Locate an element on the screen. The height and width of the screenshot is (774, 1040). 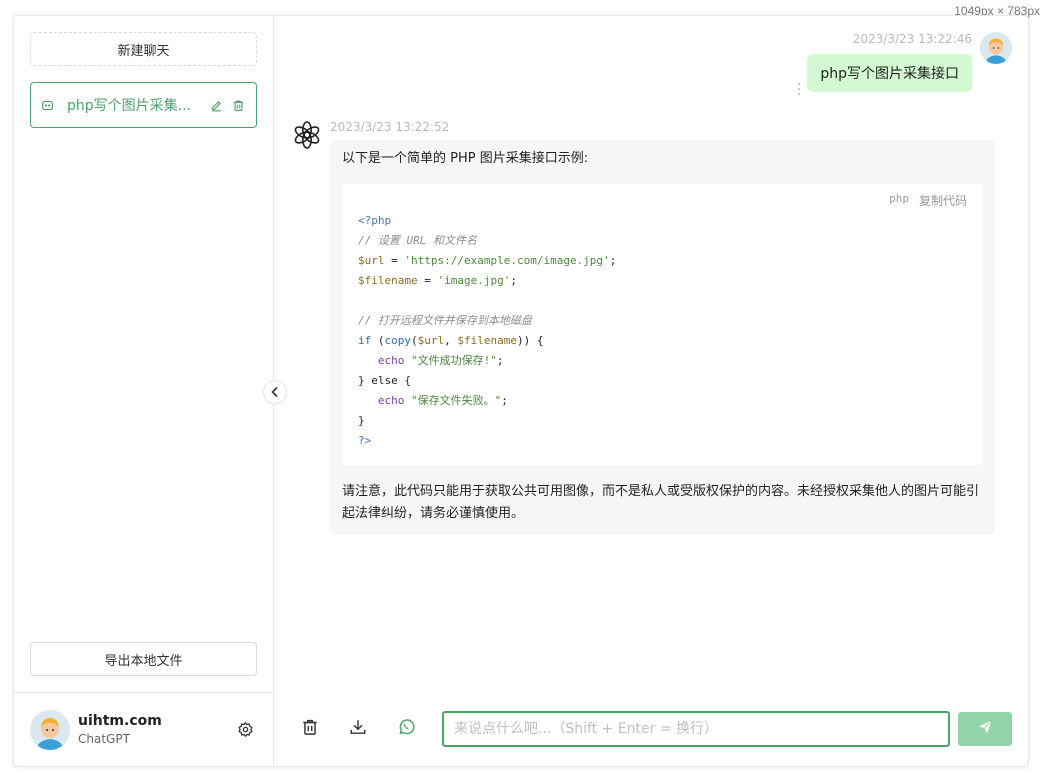
code-token: copy is located at coordinates (398, 340).